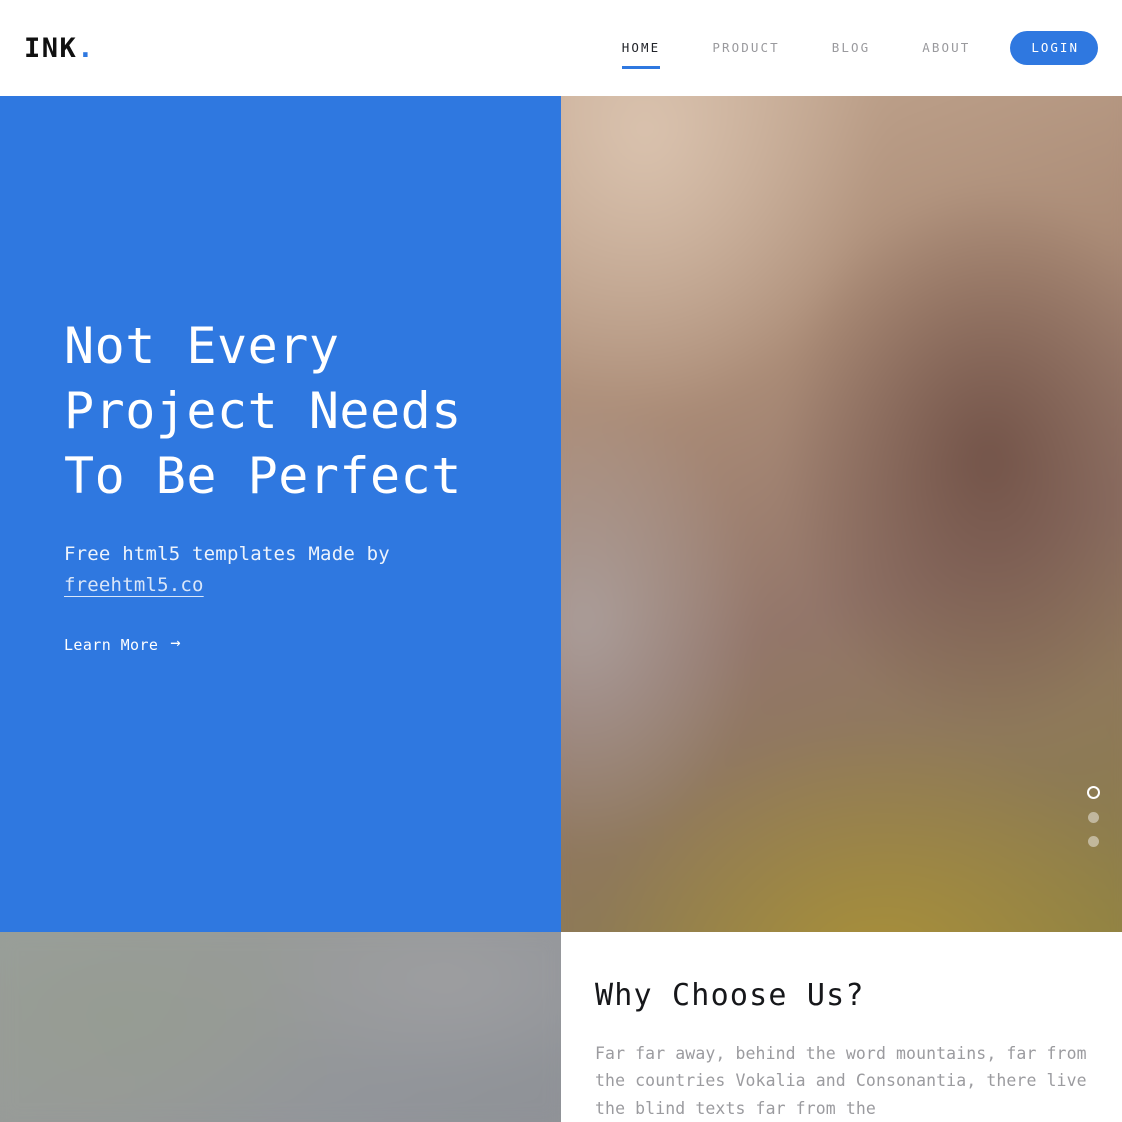 The height and width of the screenshot is (1122, 1122). I want to click on learn-more-link: Learn More →, so click(122, 643).